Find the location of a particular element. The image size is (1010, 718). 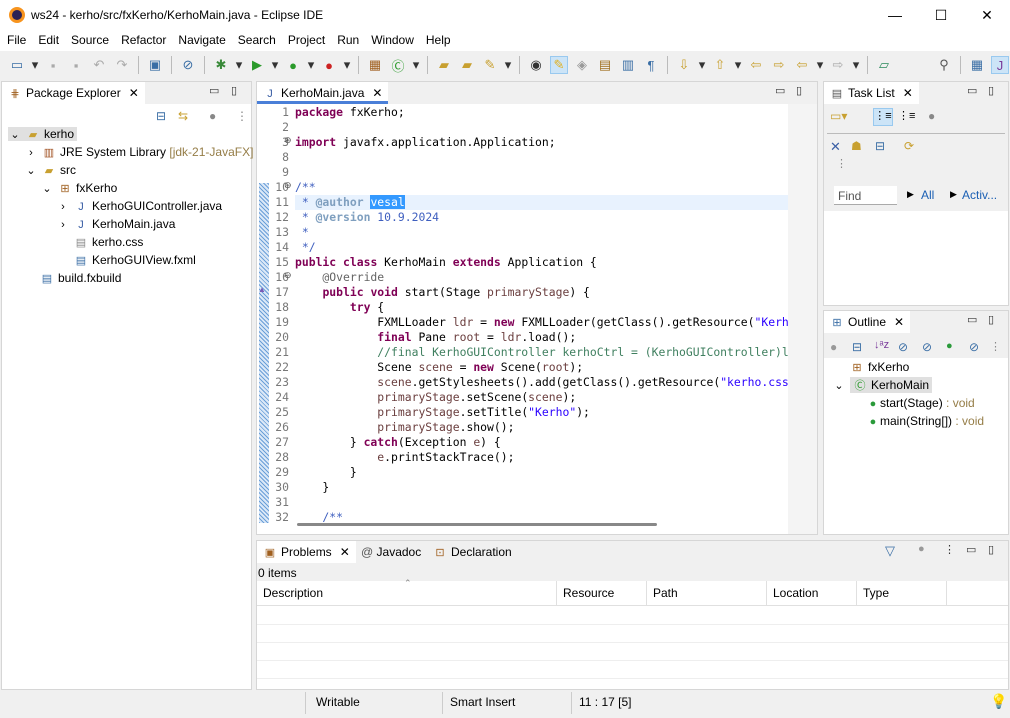

tree-item-kerho: ⌄ ▰ kerho is located at coordinates (43, 134).